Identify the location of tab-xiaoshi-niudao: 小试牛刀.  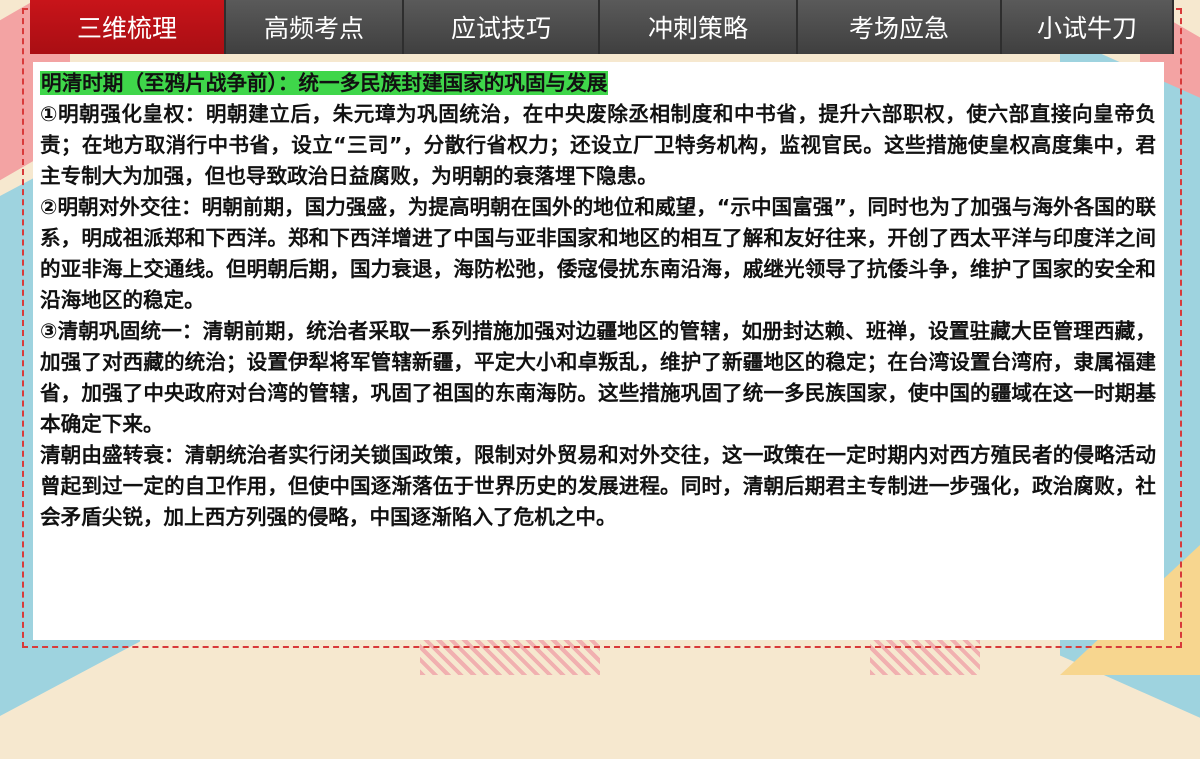
(1088, 27).